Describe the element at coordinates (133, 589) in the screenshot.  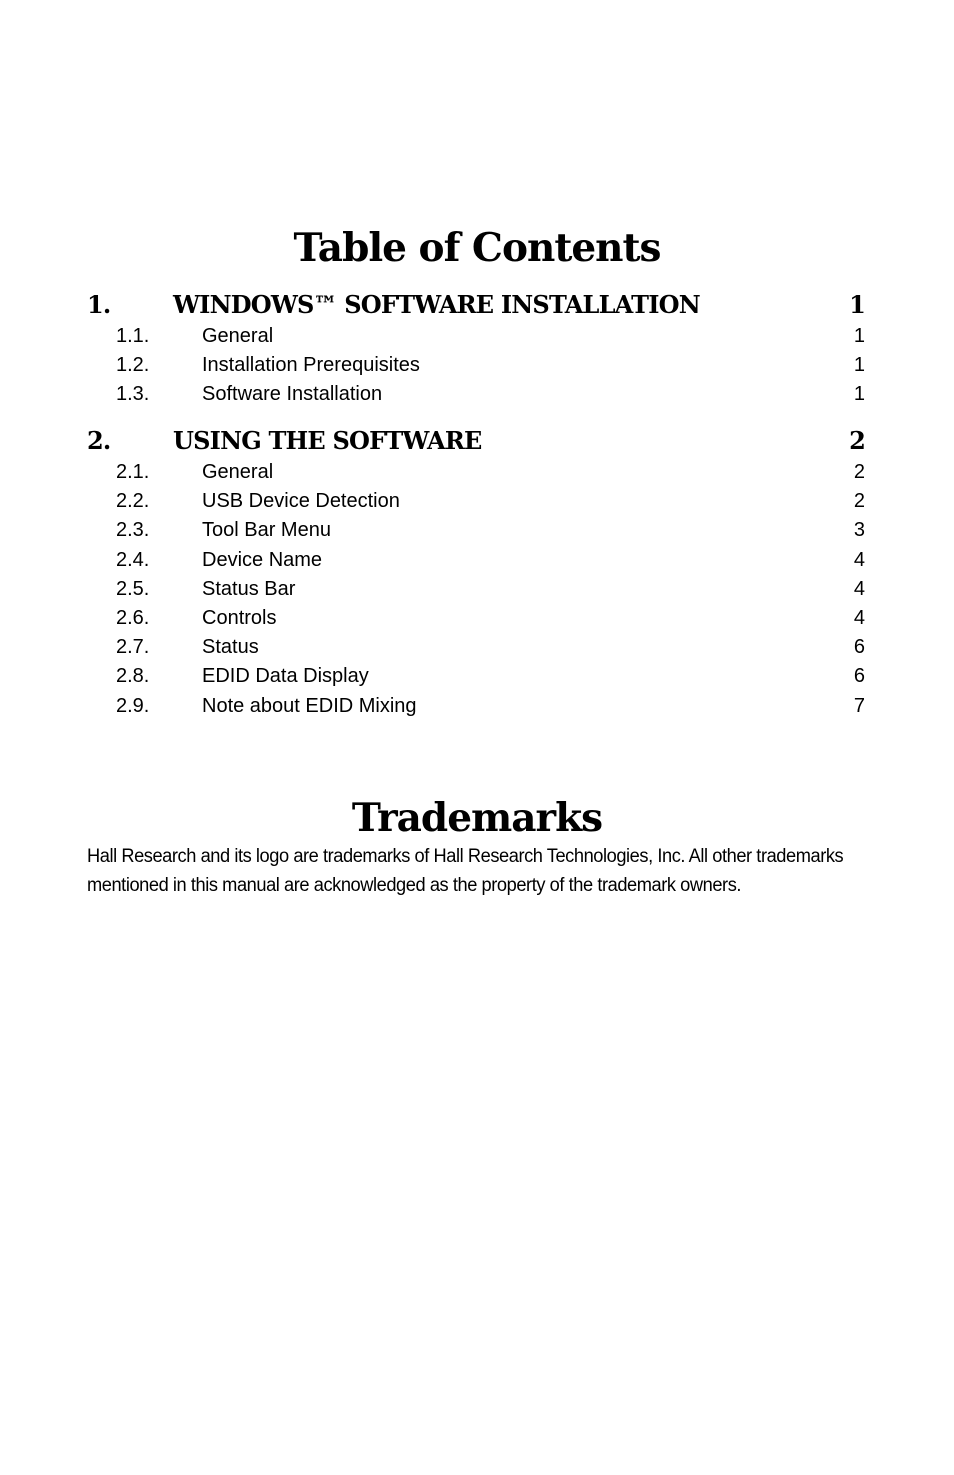
I see `toc-entry-number: 2.5.` at that location.